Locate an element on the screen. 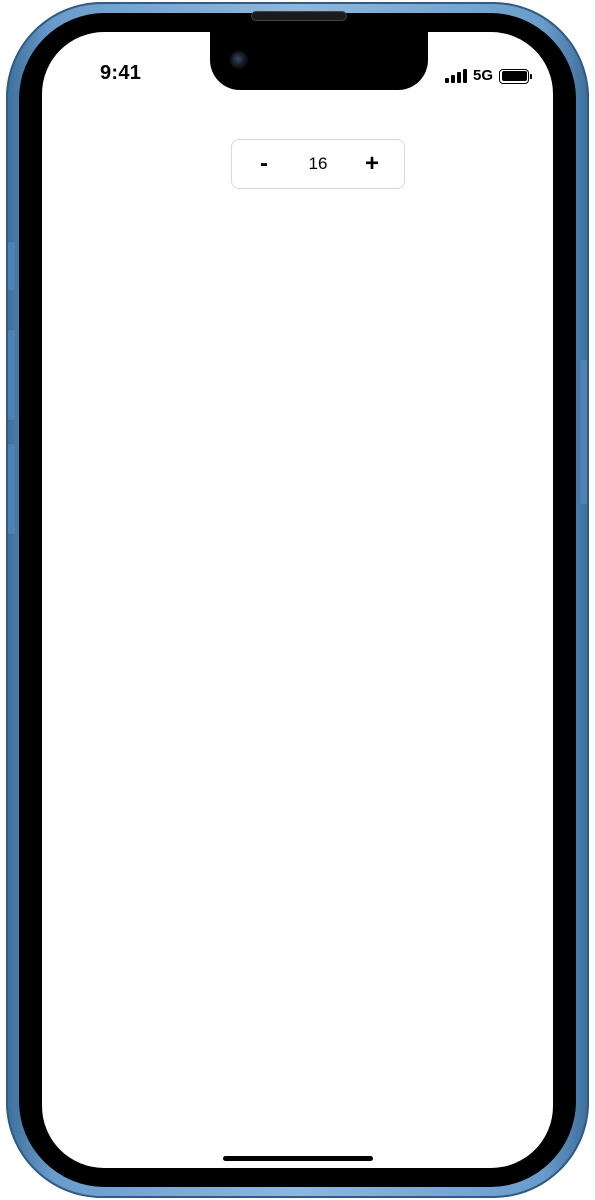 The height and width of the screenshot is (1200, 595). battery-icon is located at coordinates (515, 76).